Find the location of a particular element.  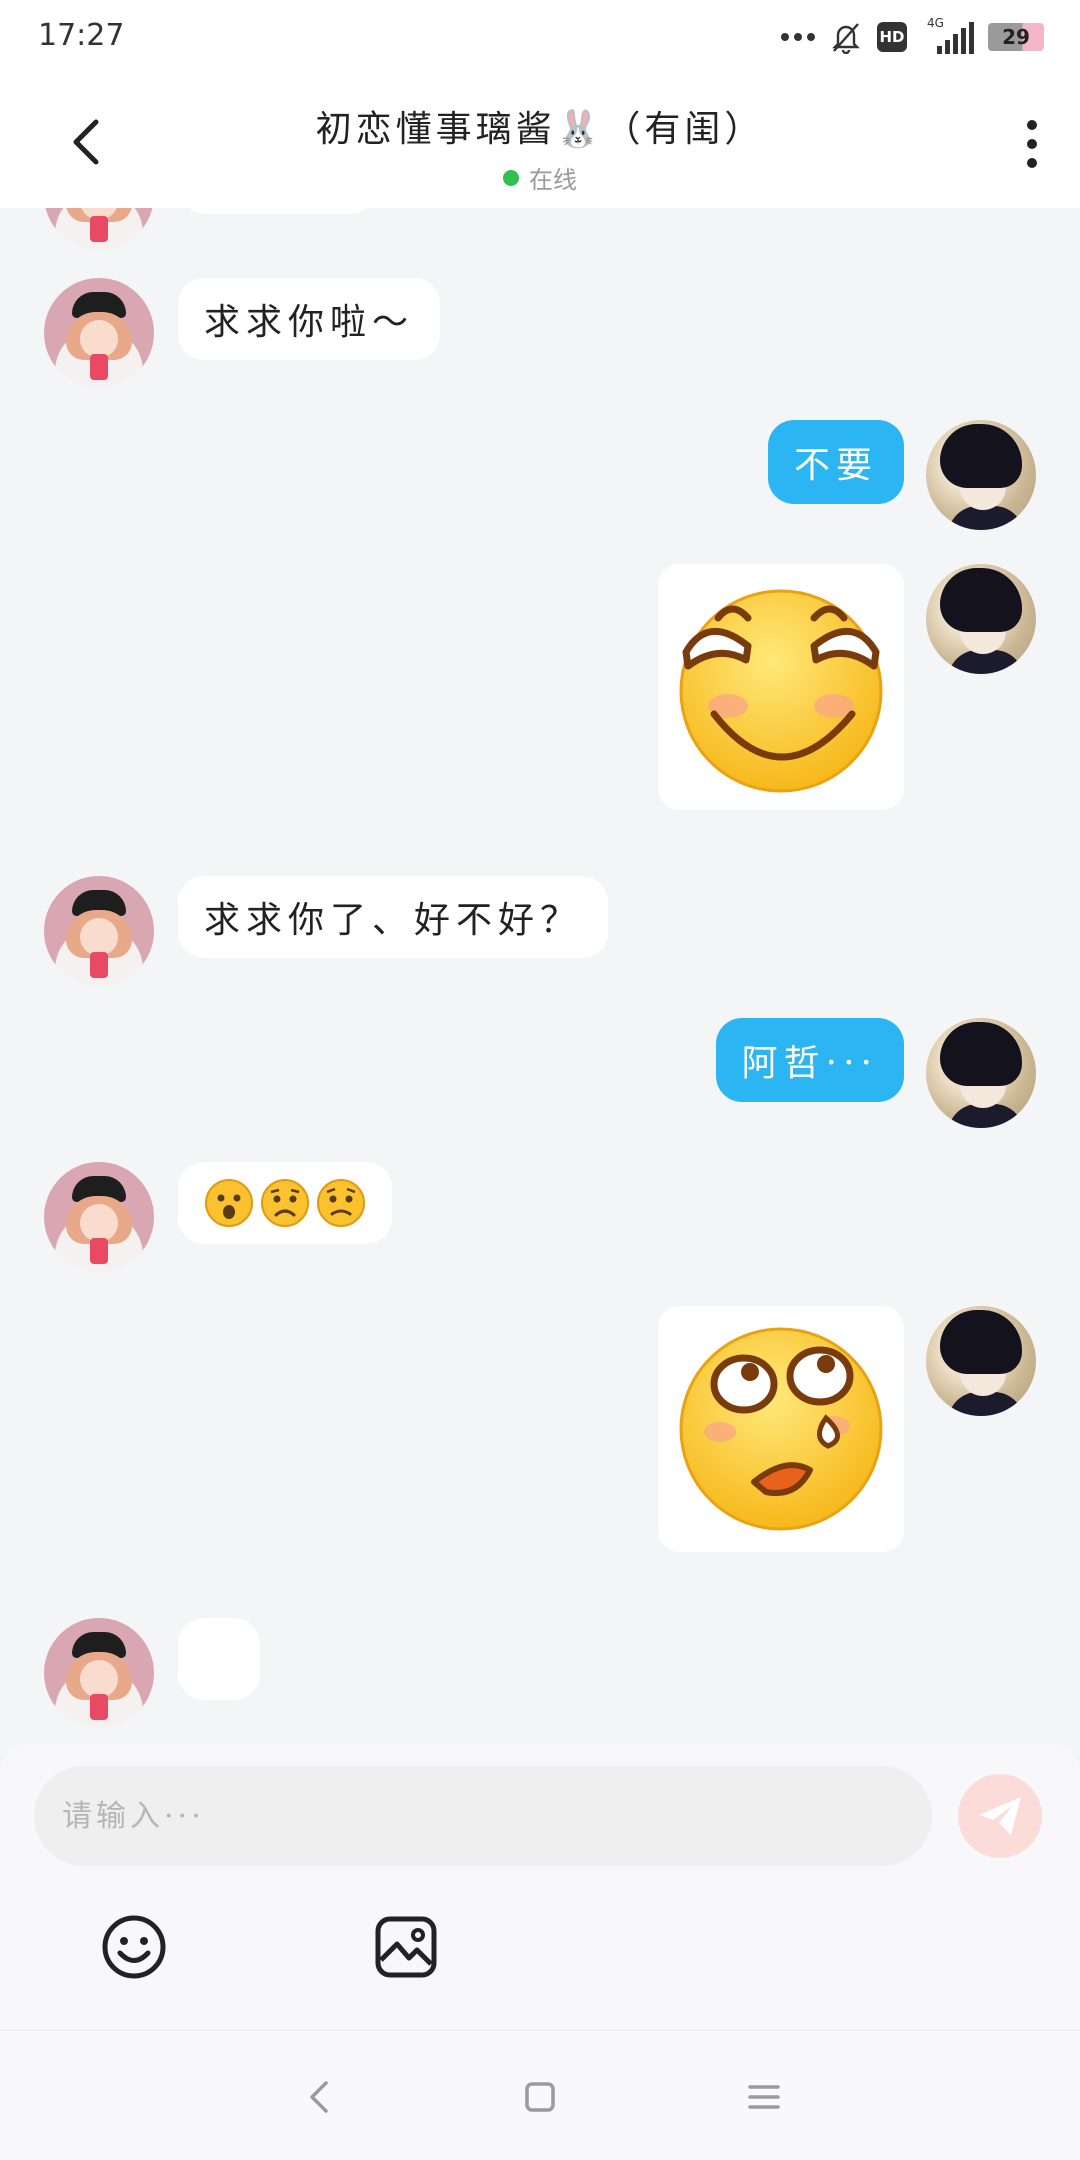

nav-home-button is located at coordinates (540, 2097).